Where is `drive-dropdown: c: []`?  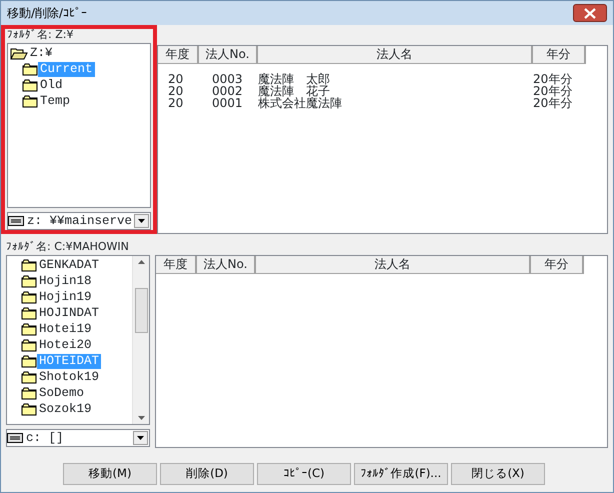
drive-dropdown: c: [] is located at coordinates (78, 438).